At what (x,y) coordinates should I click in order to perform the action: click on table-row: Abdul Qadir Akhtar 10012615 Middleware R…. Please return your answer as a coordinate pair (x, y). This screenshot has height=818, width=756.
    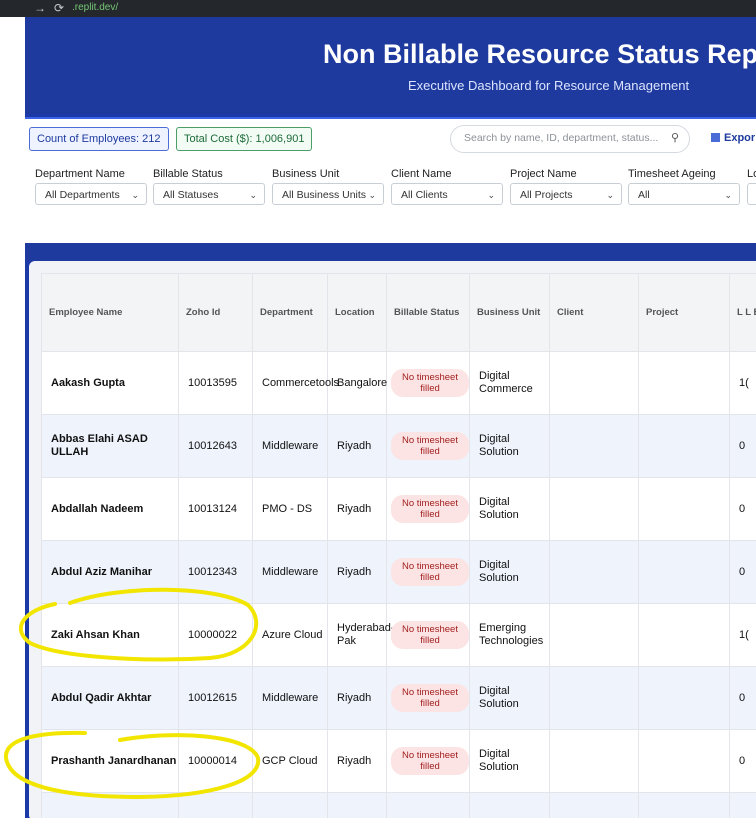
    Looking at the image, I should click on (398, 698).